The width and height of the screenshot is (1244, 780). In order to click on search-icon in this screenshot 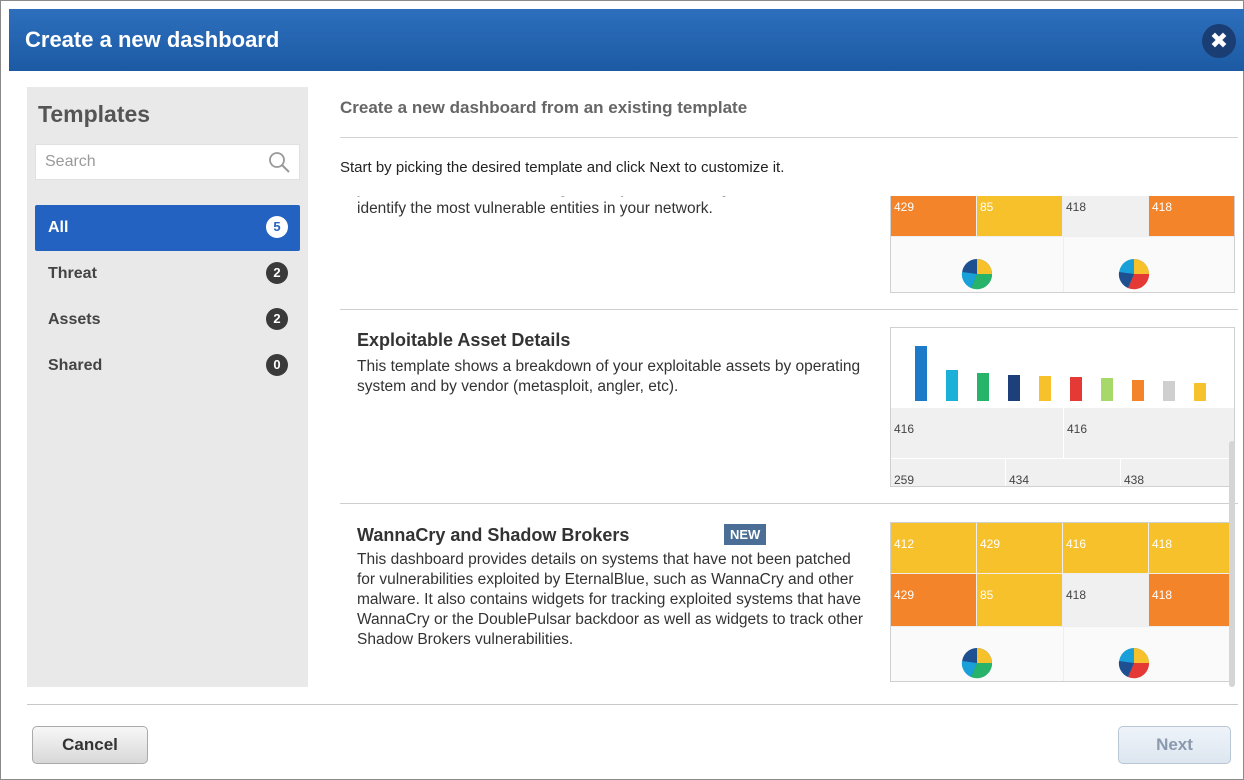, I will do `click(279, 162)`.